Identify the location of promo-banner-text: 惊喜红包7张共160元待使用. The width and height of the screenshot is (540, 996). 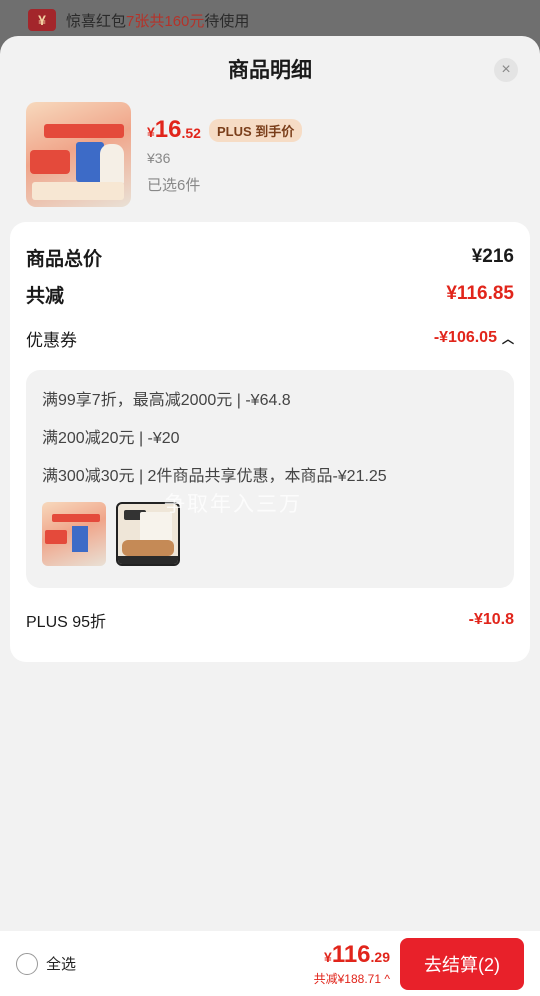
(157, 20).